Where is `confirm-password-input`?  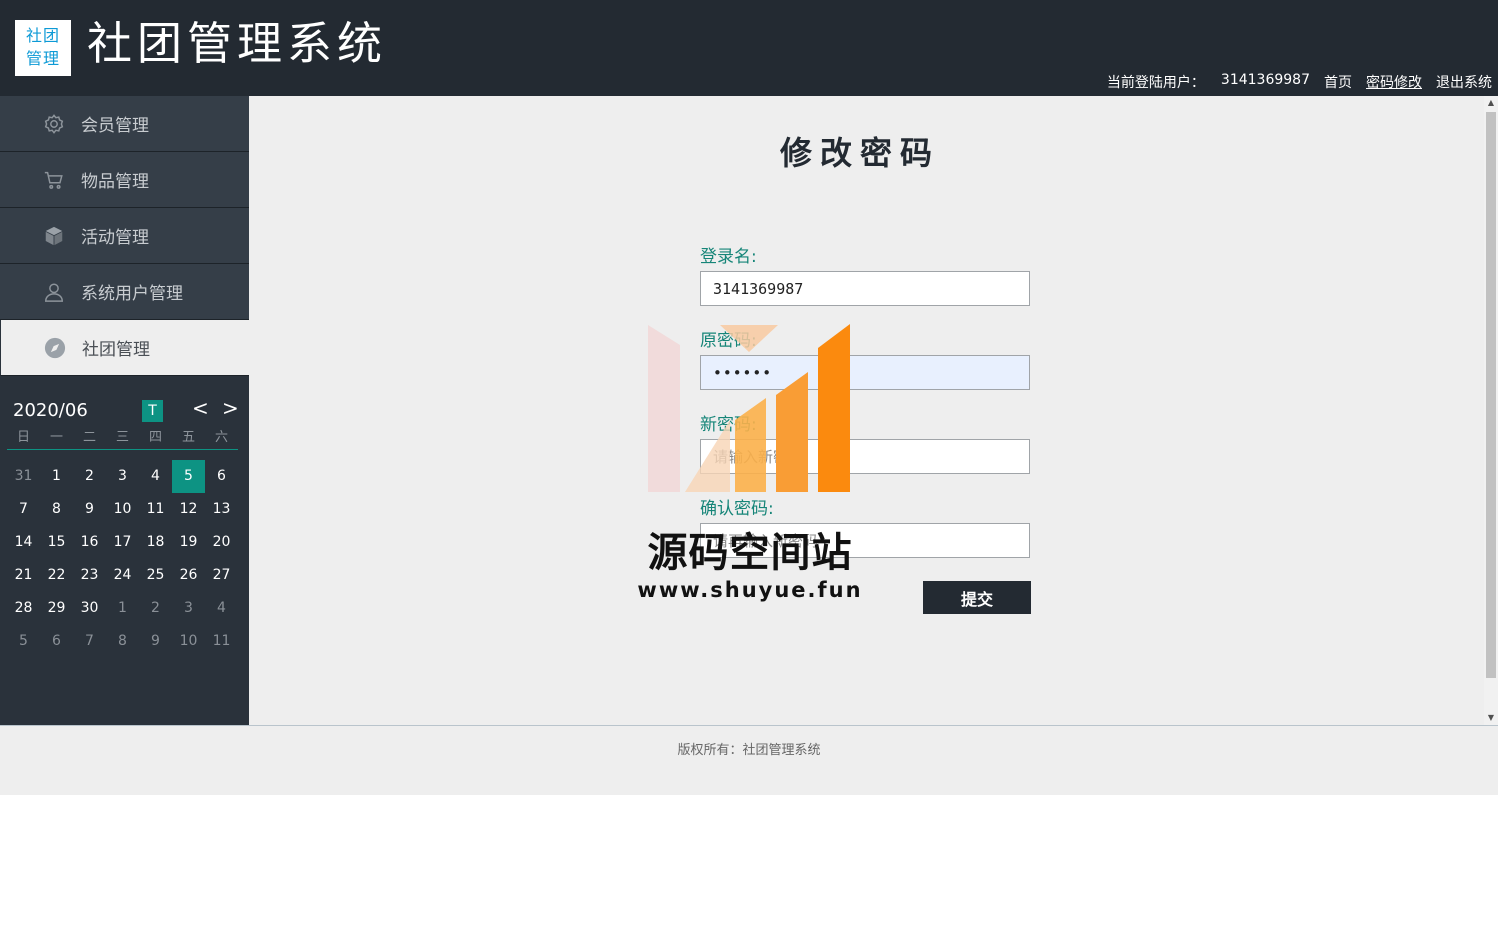 confirm-password-input is located at coordinates (865, 540).